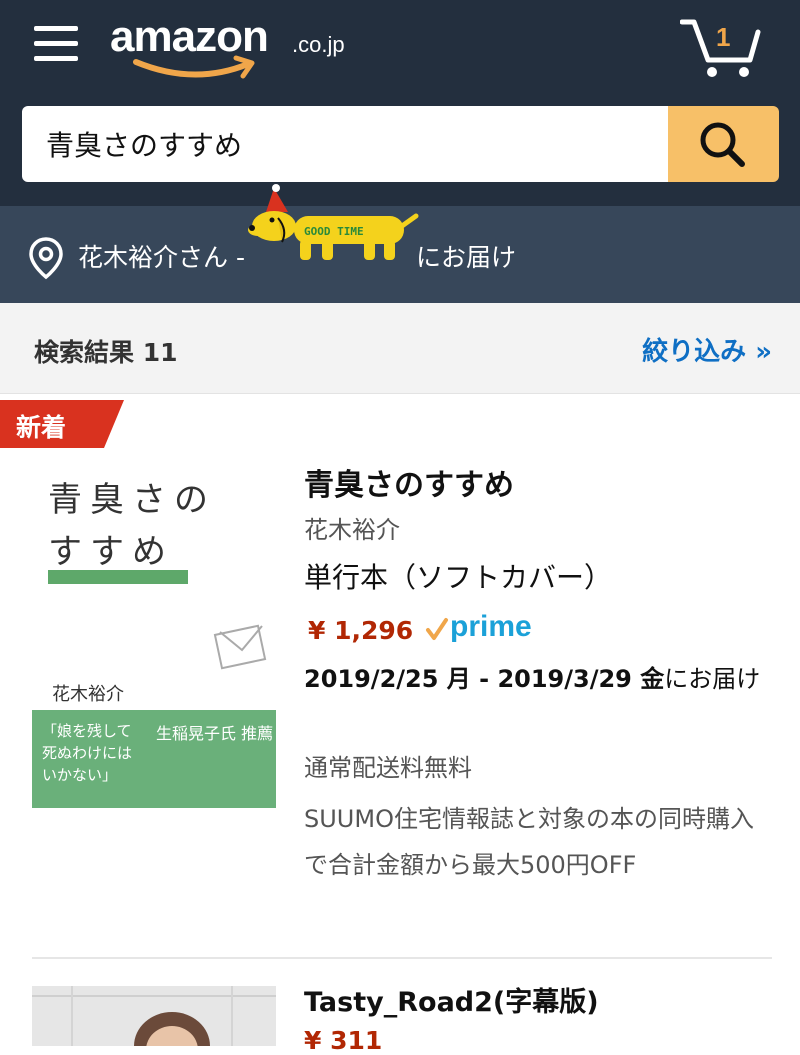 The width and height of the screenshot is (800, 1055). I want to click on cover-author: 花木裕介, so click(88, 694).